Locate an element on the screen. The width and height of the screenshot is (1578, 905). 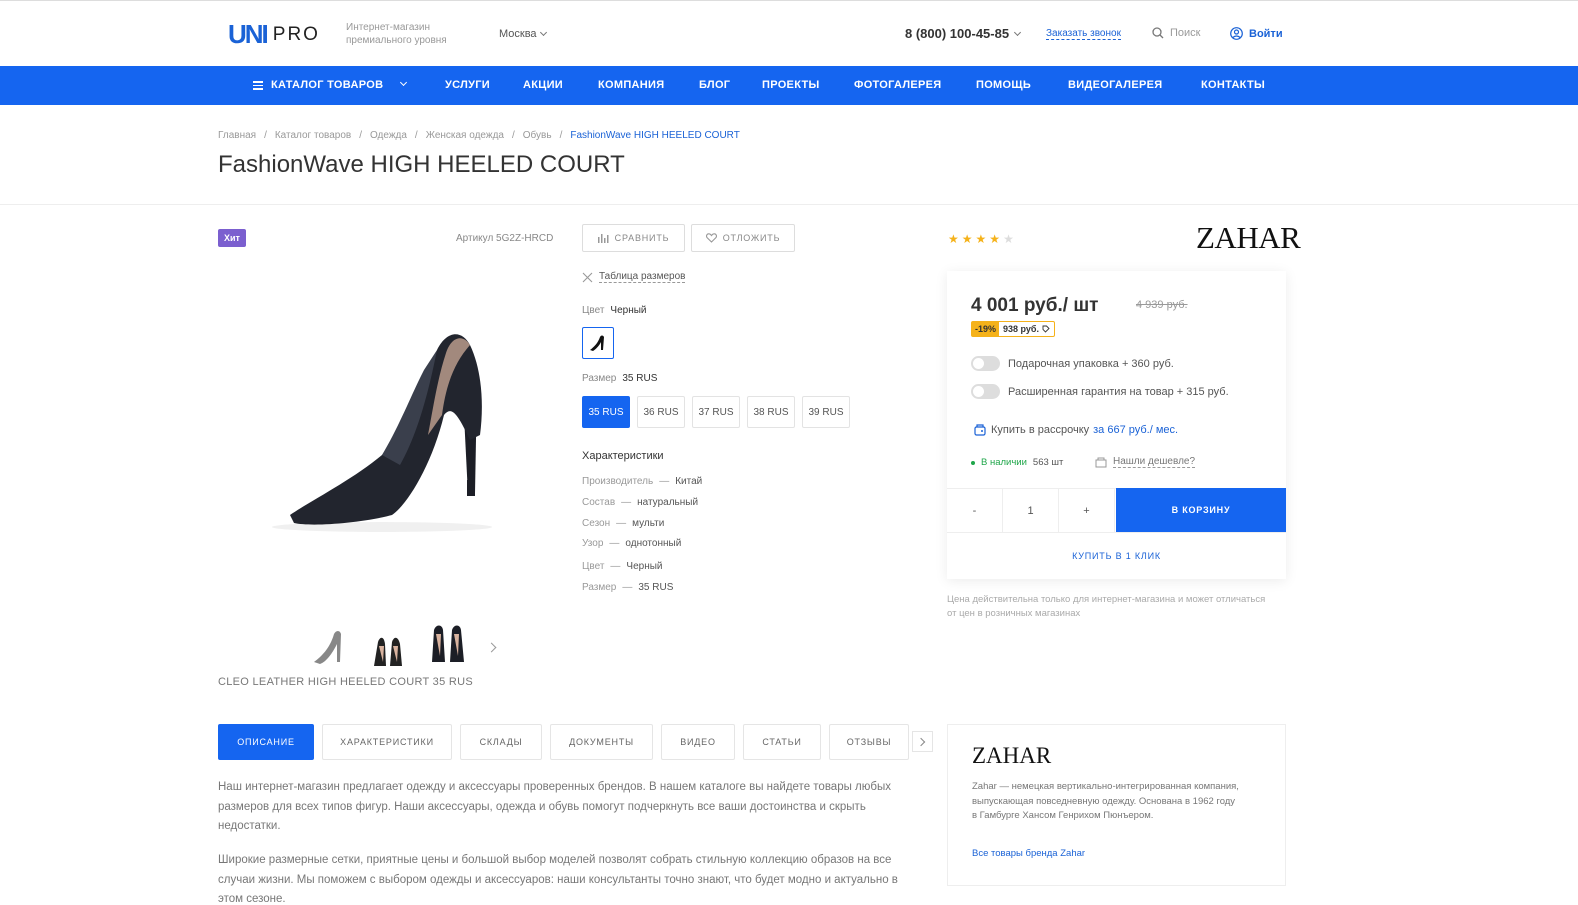
nav-item-videogallery: ВИДЕОГАЛЕРЕЯ is located at coordinates (1115, 85).